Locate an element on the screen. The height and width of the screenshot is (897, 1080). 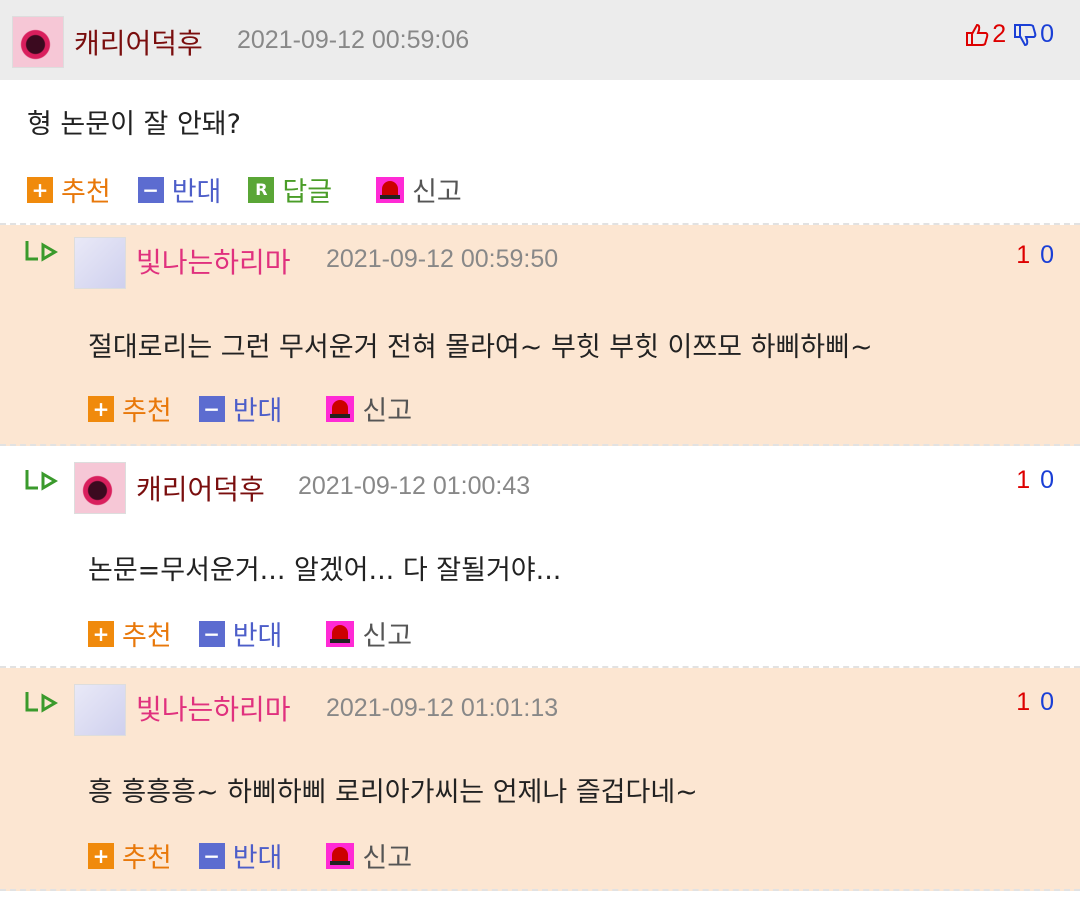
comment-date: 2021-09-12 00:59:06 is located at coordinates (353, 40).